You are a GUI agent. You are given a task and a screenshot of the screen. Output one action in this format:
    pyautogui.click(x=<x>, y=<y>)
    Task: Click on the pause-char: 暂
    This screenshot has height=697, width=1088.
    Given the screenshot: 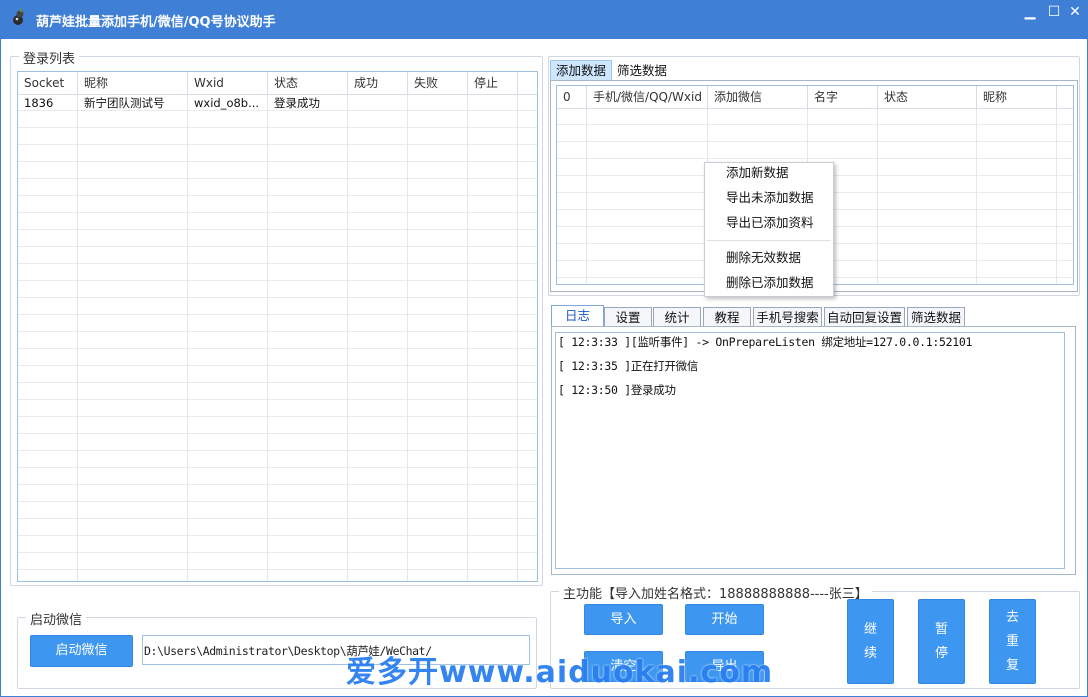 What is the action you would take?
    pyautogui.click(x=941, y=629)
    